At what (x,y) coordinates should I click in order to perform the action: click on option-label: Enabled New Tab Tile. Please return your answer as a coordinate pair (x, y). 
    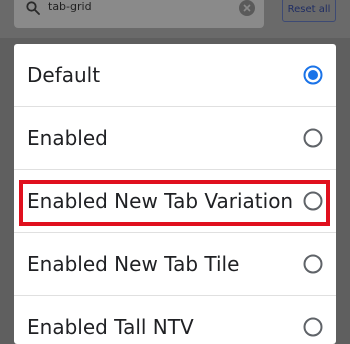
    Looking at the image, I should click on (133, 264).